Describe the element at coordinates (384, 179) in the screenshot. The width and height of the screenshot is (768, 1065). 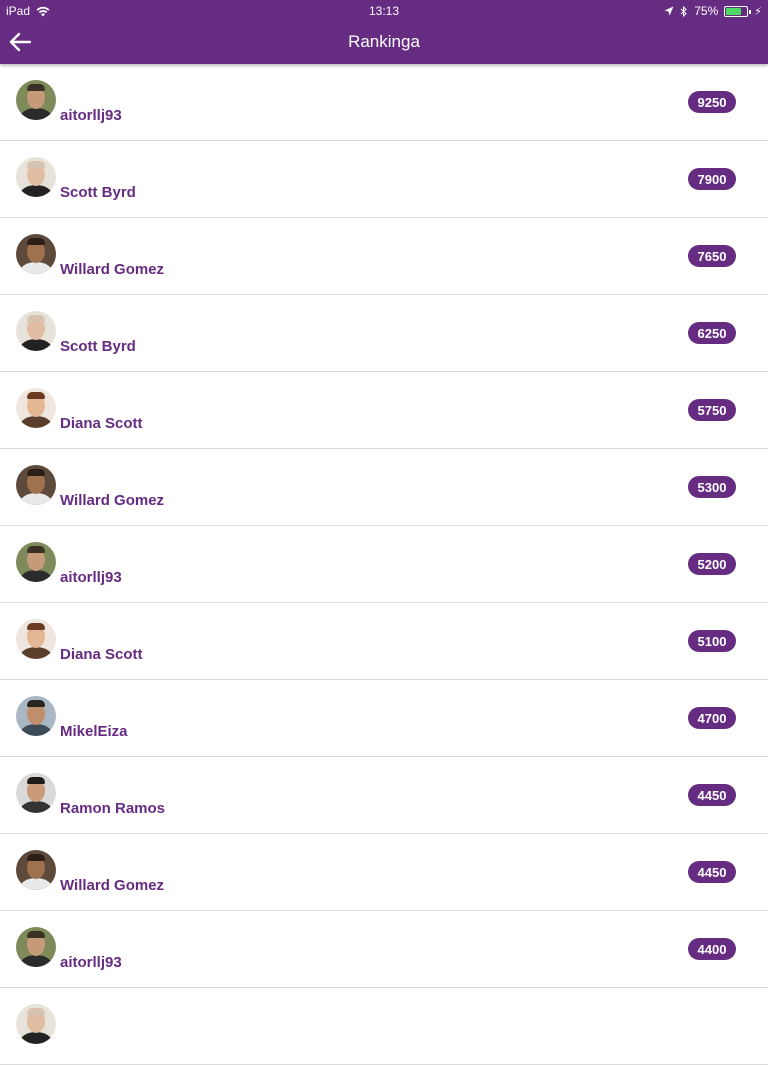
I see `ranking-row: Scott Byrd 7900` at that location.